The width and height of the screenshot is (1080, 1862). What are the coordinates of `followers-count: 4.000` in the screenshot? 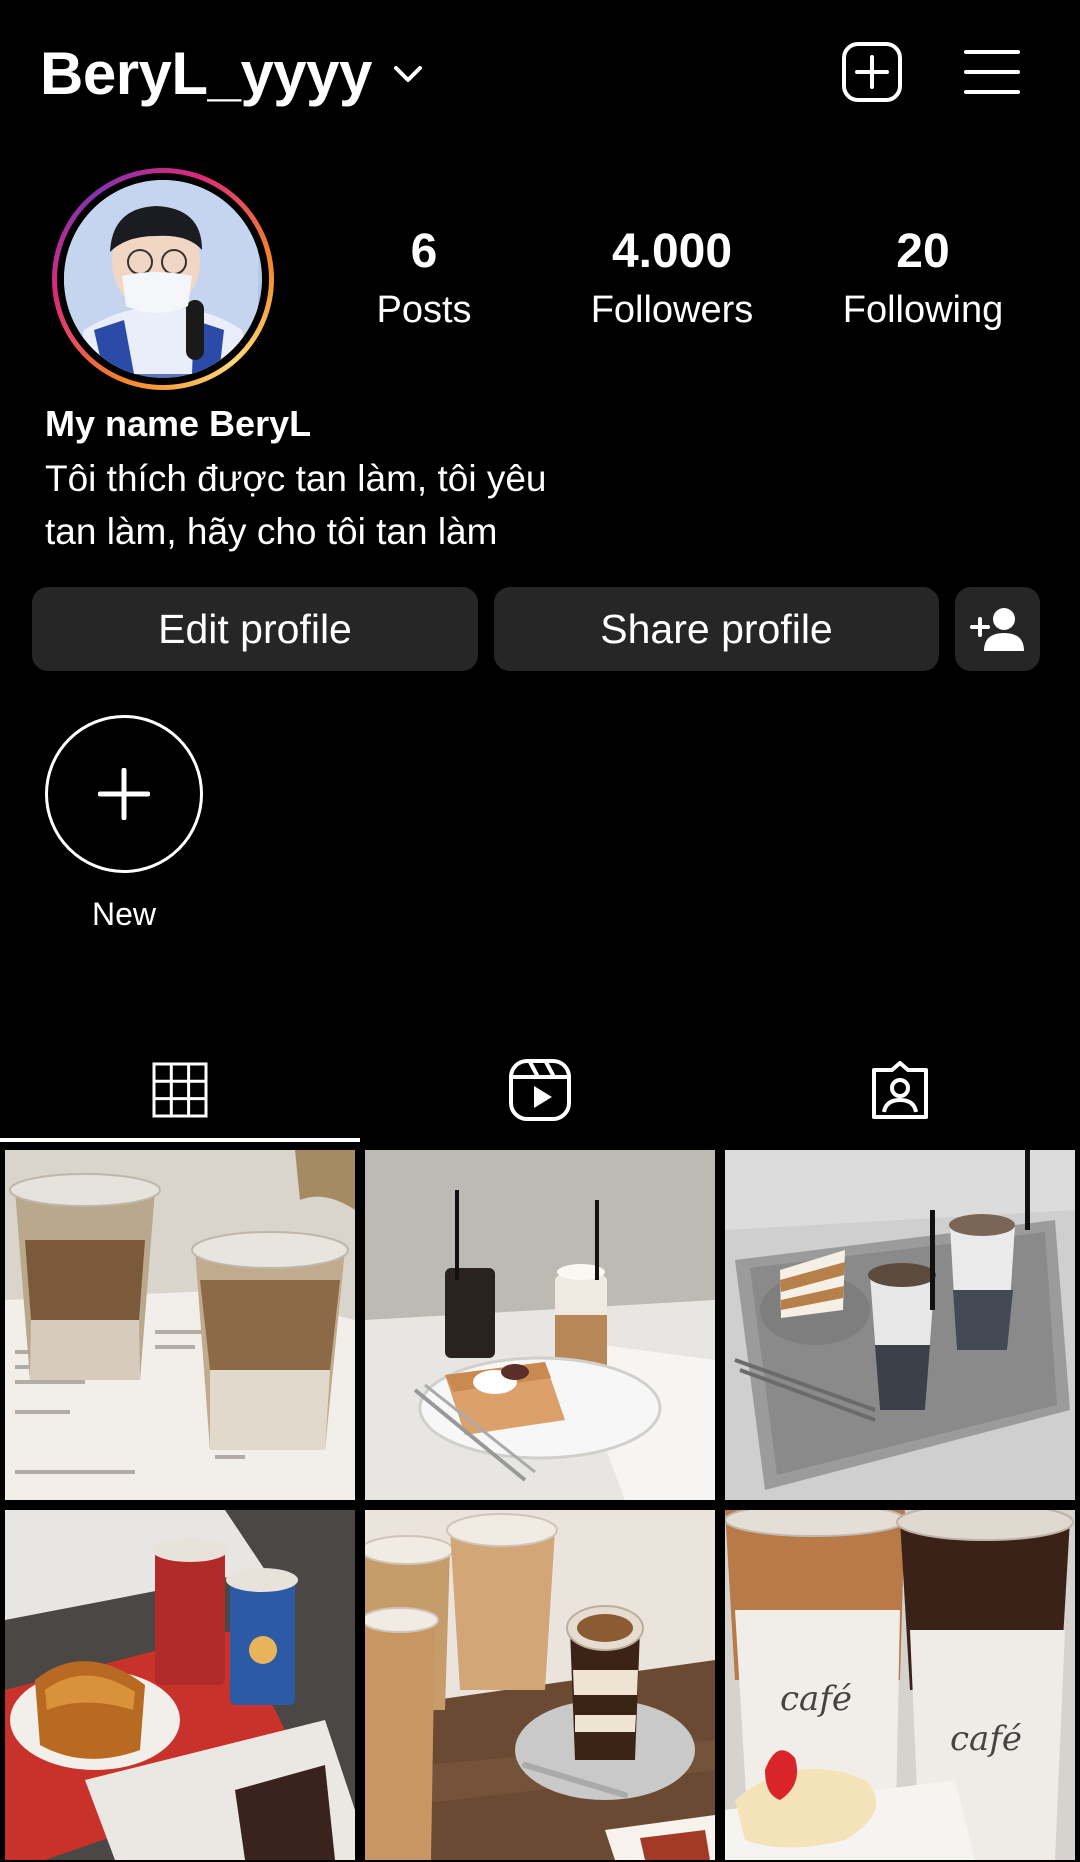 It's located at (672, 251).